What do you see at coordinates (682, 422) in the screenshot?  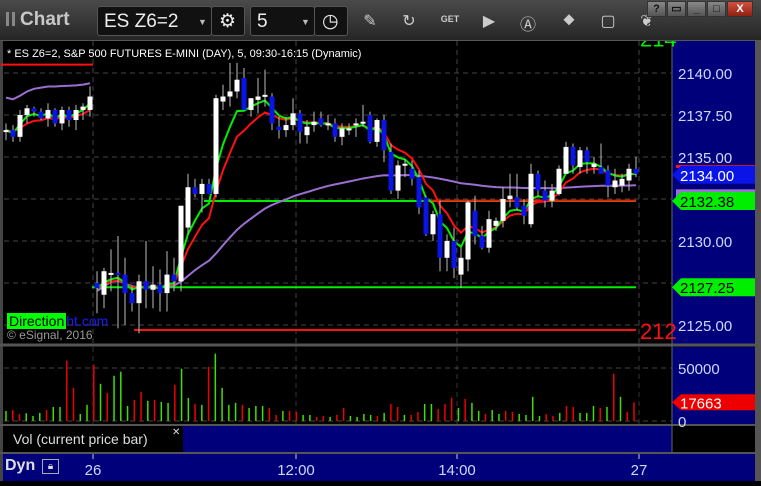 I see `volume-tick-label: 0` at bounding box center [682, 422].